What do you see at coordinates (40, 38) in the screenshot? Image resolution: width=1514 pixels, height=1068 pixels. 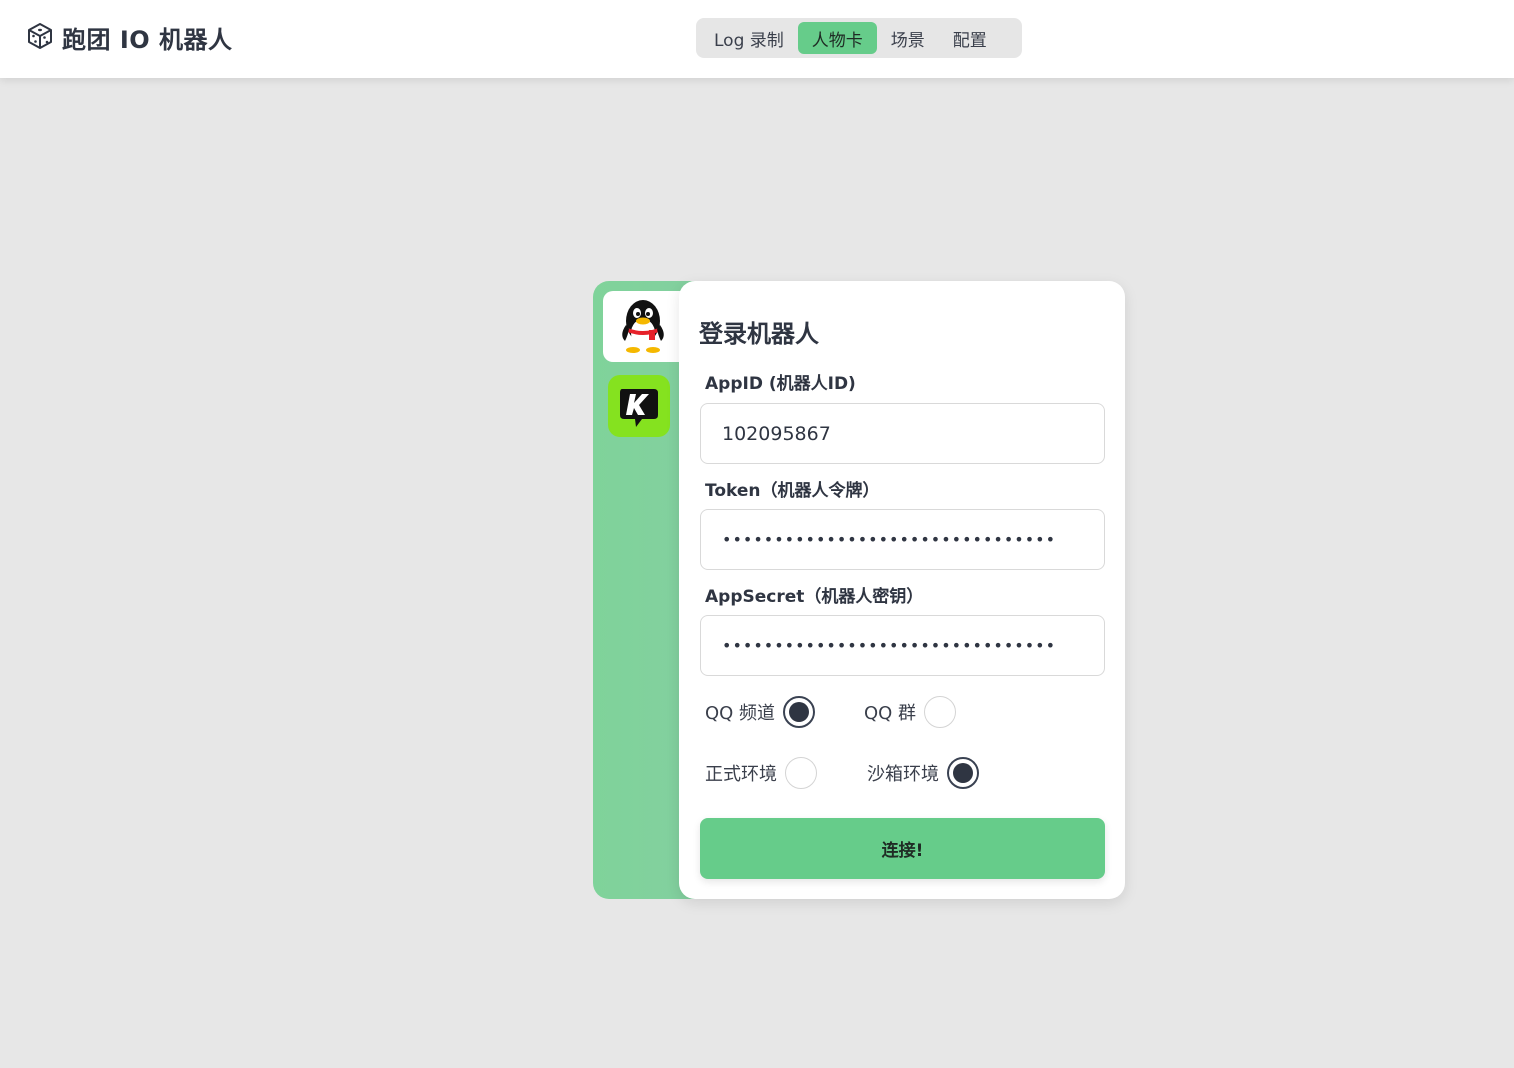 I see `dice-icon` at bounding box center [40, 38].